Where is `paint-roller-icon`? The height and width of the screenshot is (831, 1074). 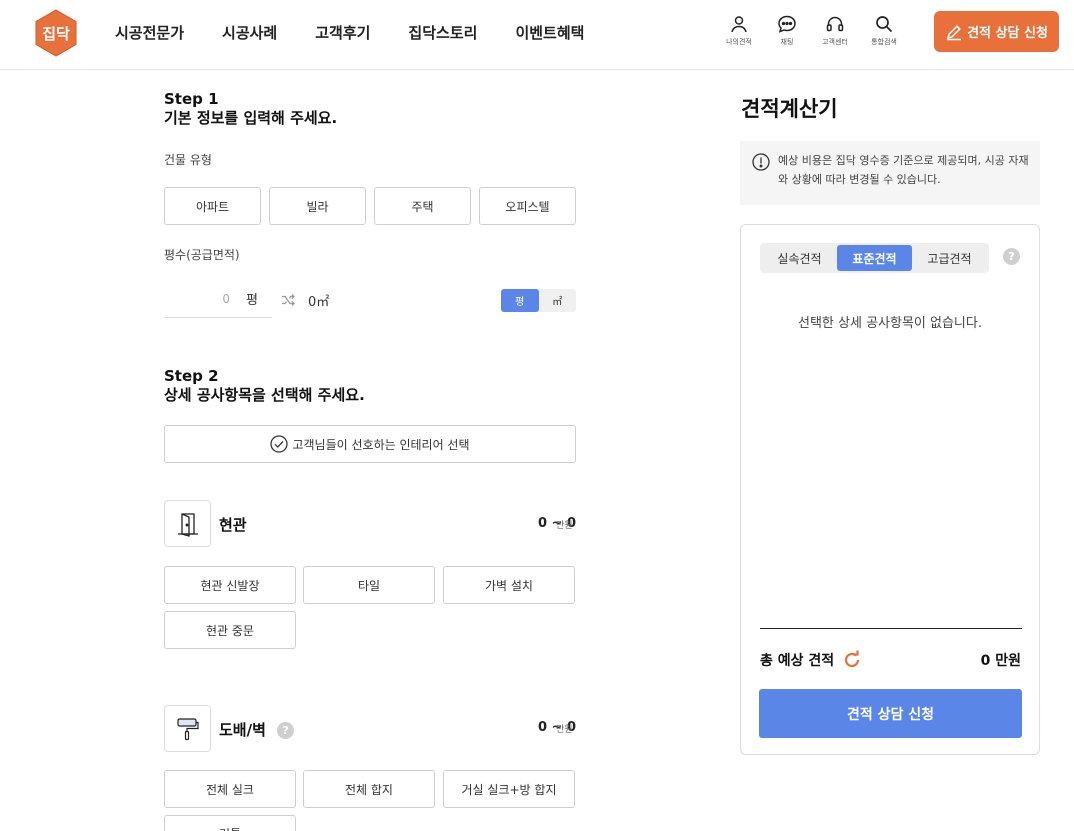 paint-roller-icon is located at coordinates (187, 728).